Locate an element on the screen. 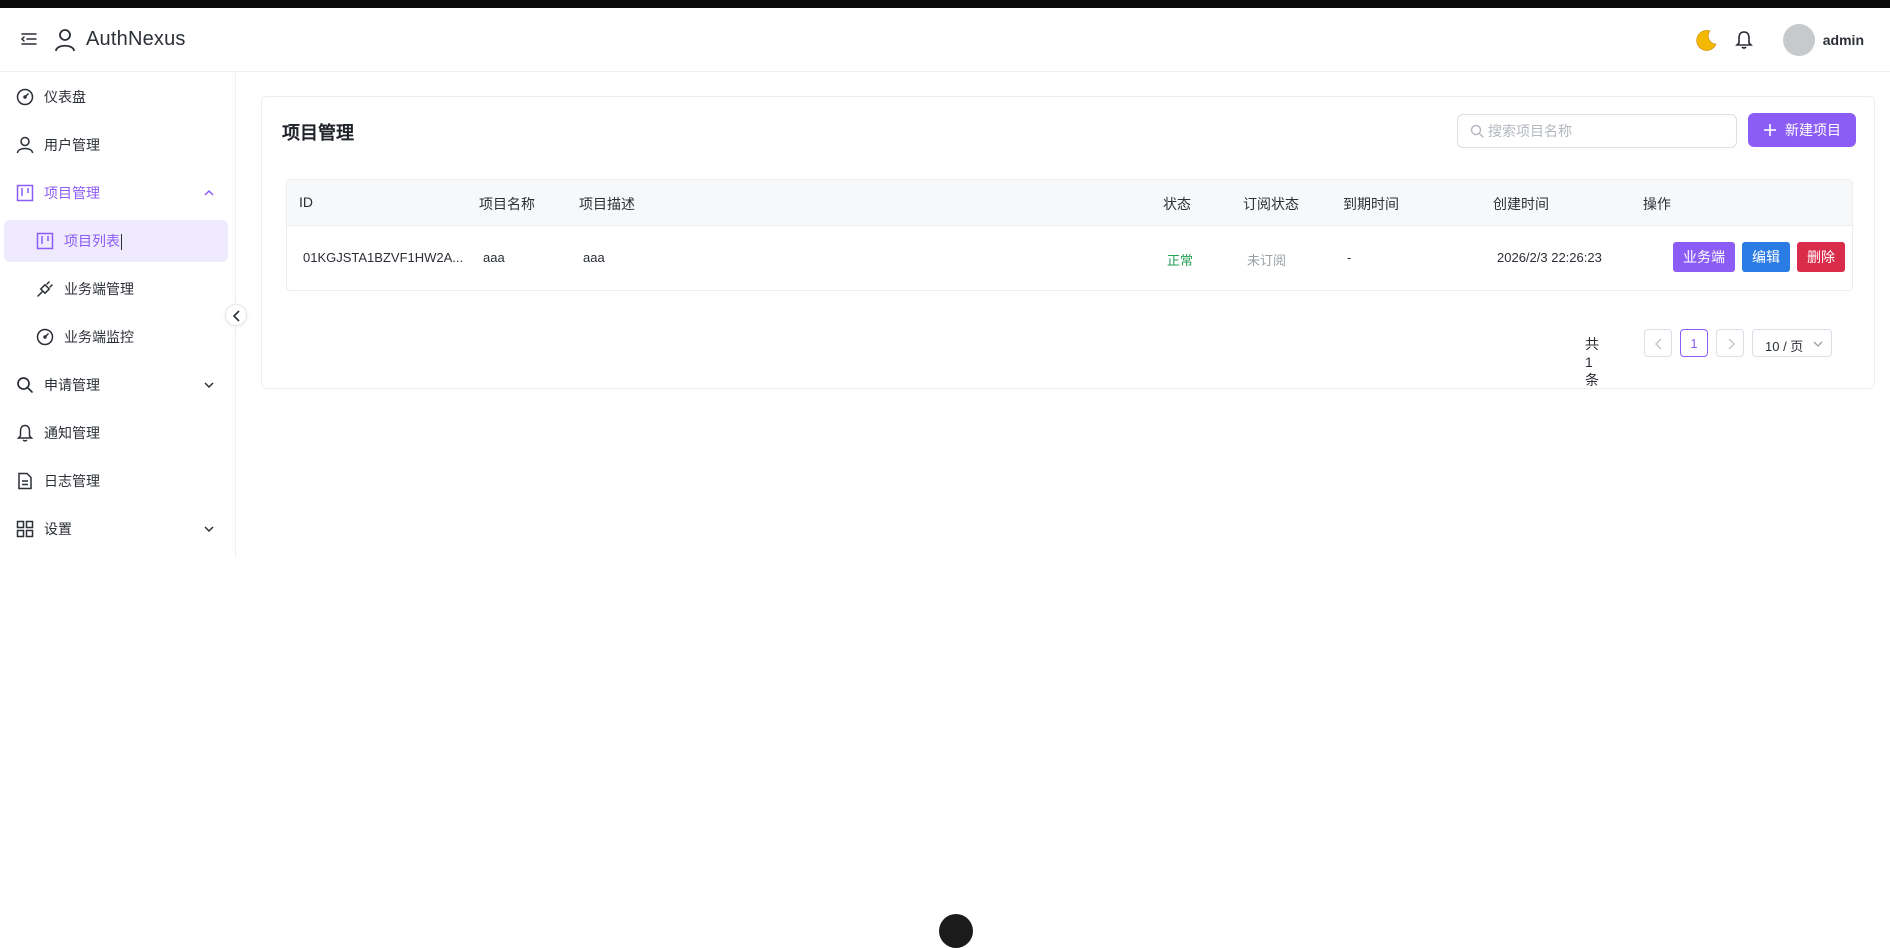  cell-status: 正常 is located at coordinates (1180, 260).